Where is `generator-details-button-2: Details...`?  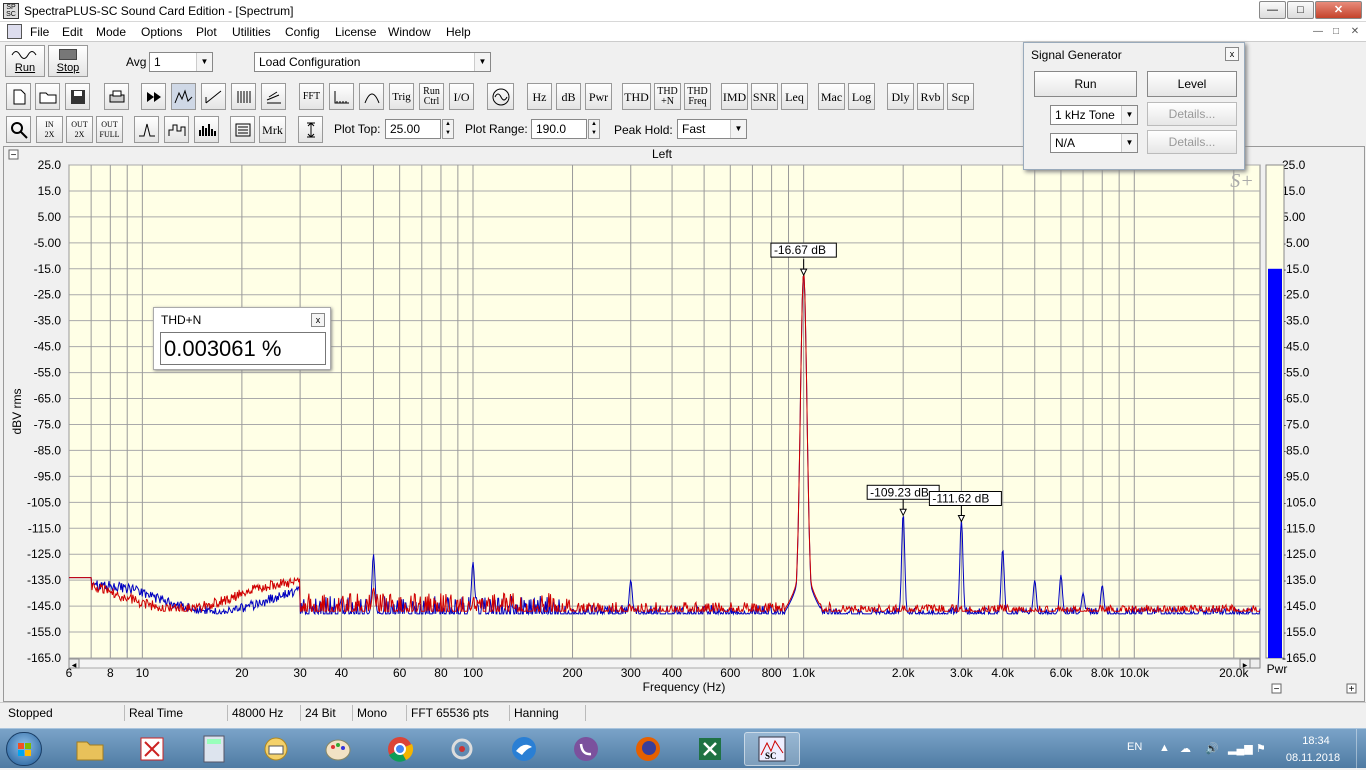 generator-details-button-2: Details... is located at coordinates (1192, 142).